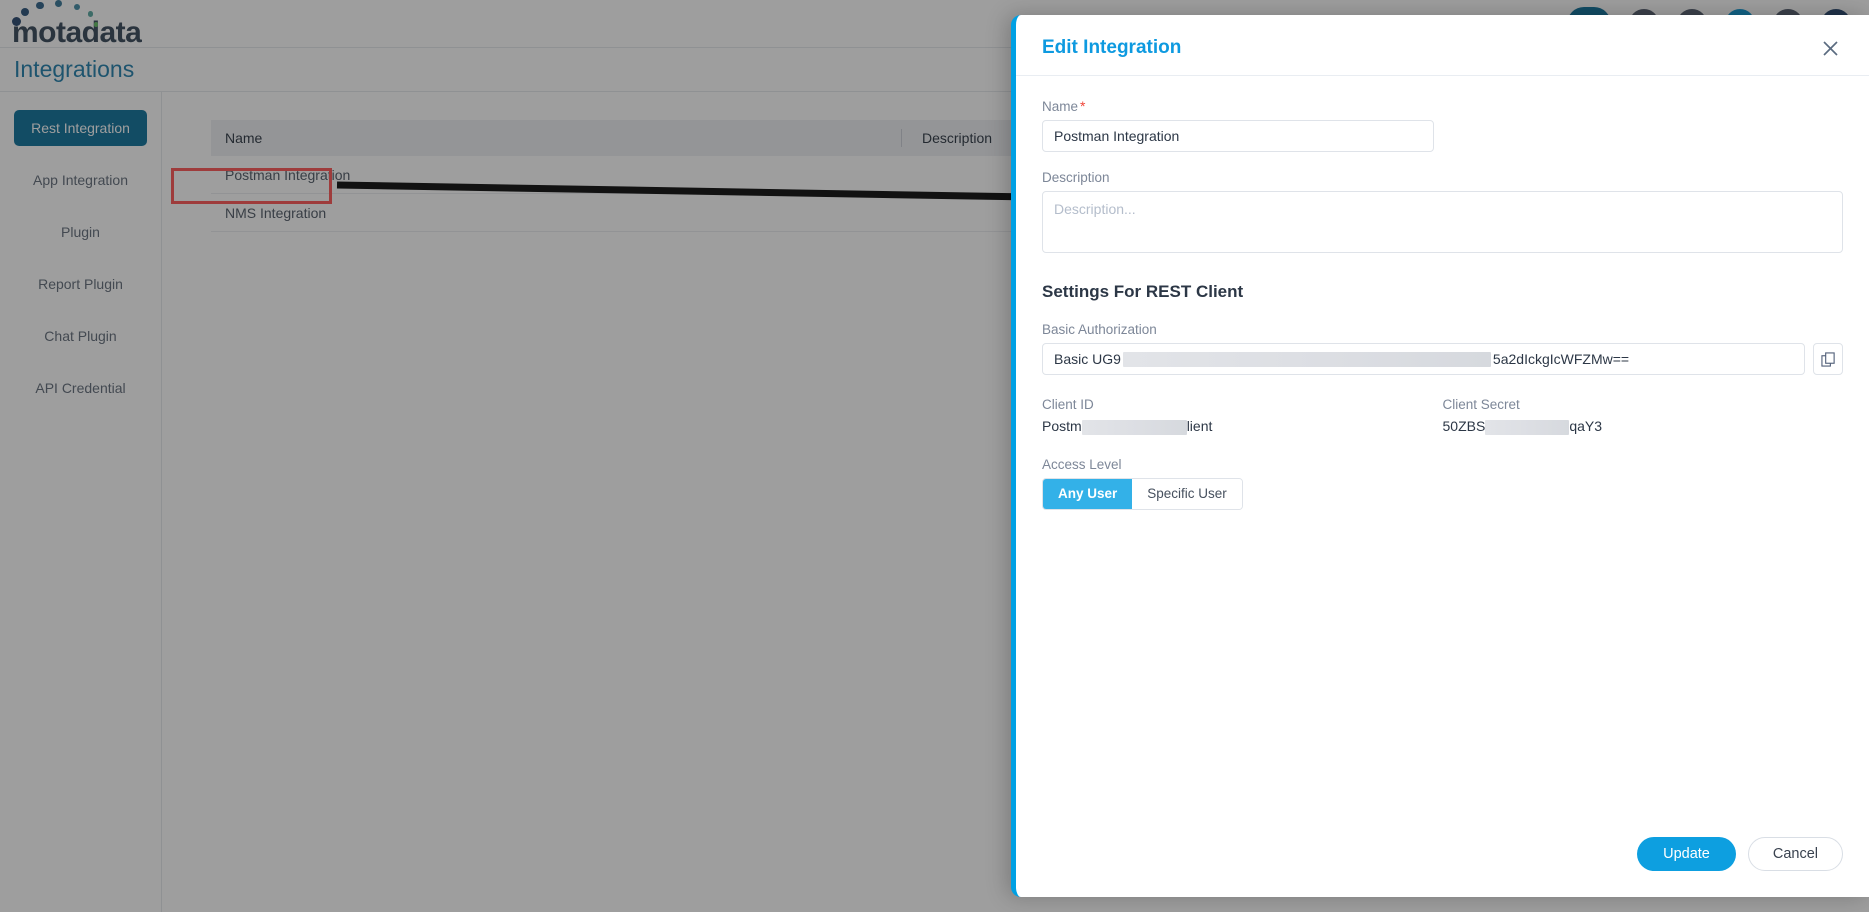 The width and height of the screenshot is (1869, 912). I want to click on copy-glyph-icon, so click(1827, 359).